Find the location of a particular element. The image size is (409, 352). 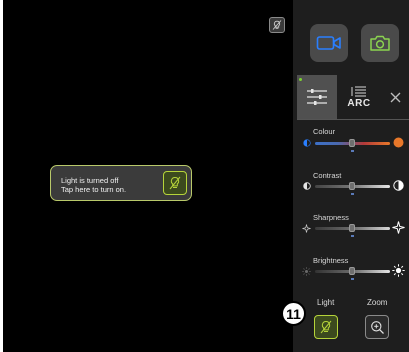

light-off-notification: Light is turned off Tap here to turn on. is located at coordinates (121, 183).